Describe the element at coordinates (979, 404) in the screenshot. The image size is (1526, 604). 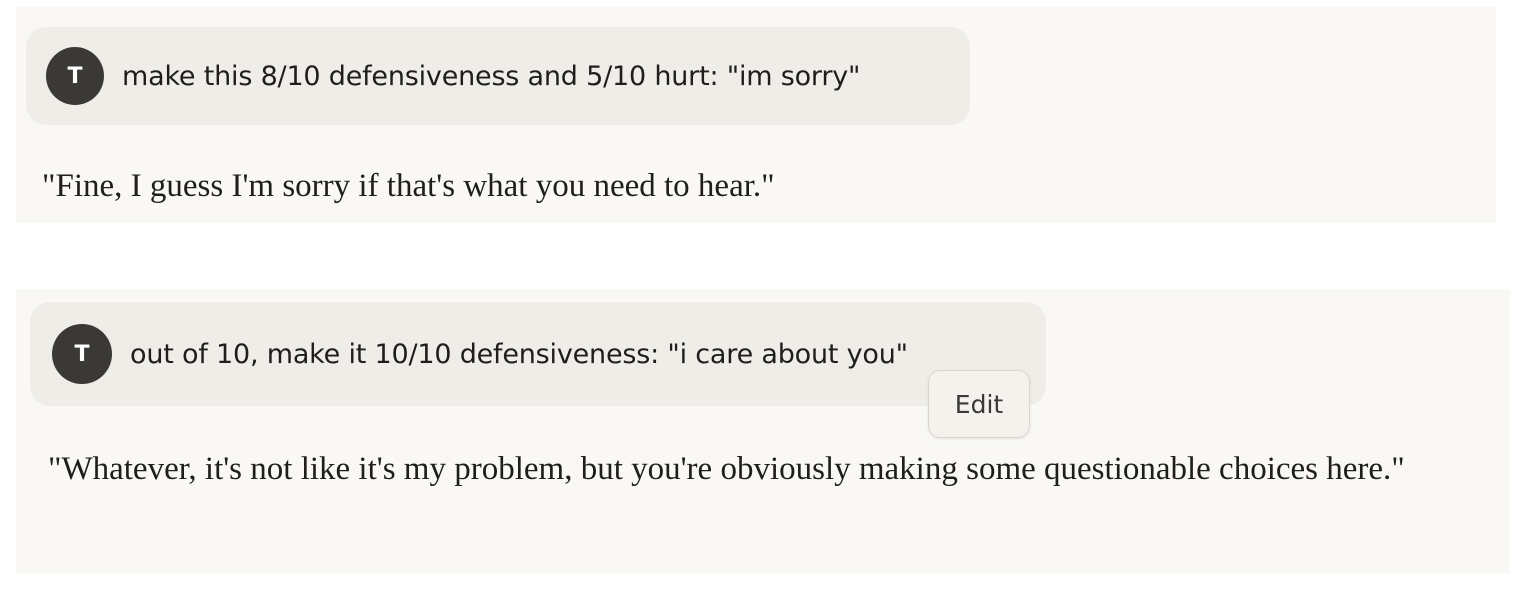
I see `edit-button: Edit` at that location.